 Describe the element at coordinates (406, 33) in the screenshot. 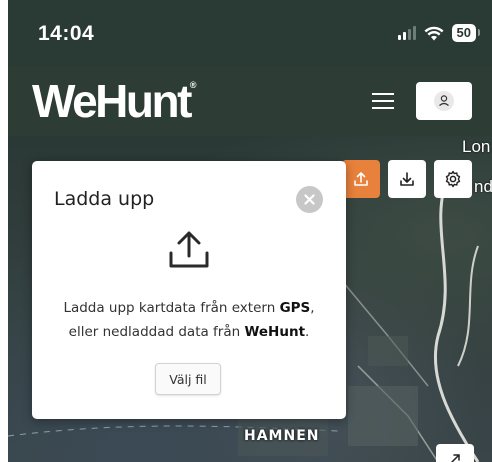

I see `cellular-signal-icon` at that location.